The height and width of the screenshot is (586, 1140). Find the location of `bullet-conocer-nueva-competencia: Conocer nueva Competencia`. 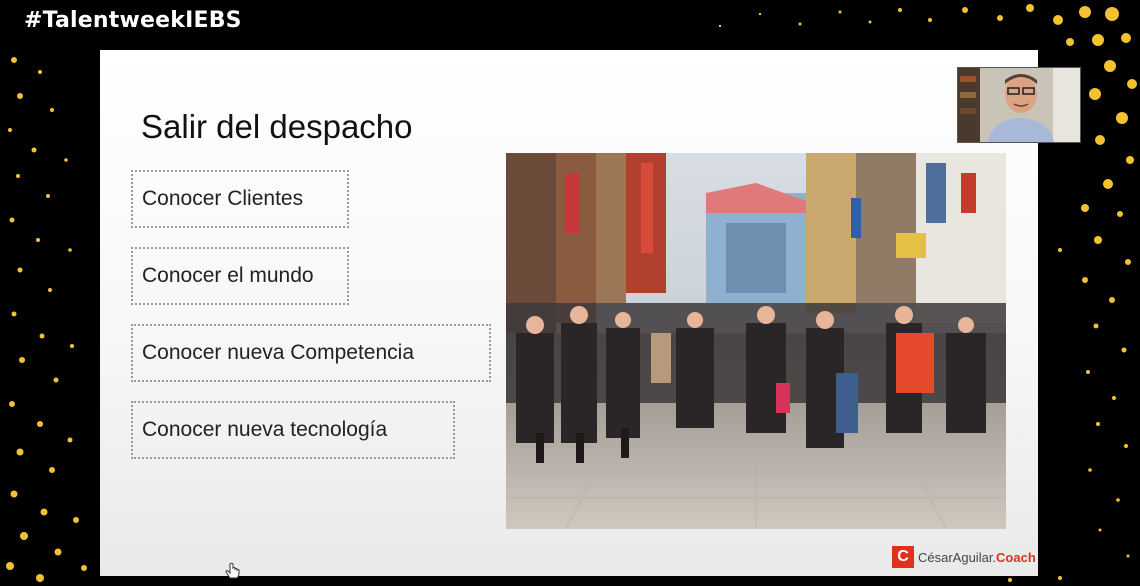

bullet-conocer-nueva-competencia: Conocer nueva Competencia is located at coordinates (311, 353).